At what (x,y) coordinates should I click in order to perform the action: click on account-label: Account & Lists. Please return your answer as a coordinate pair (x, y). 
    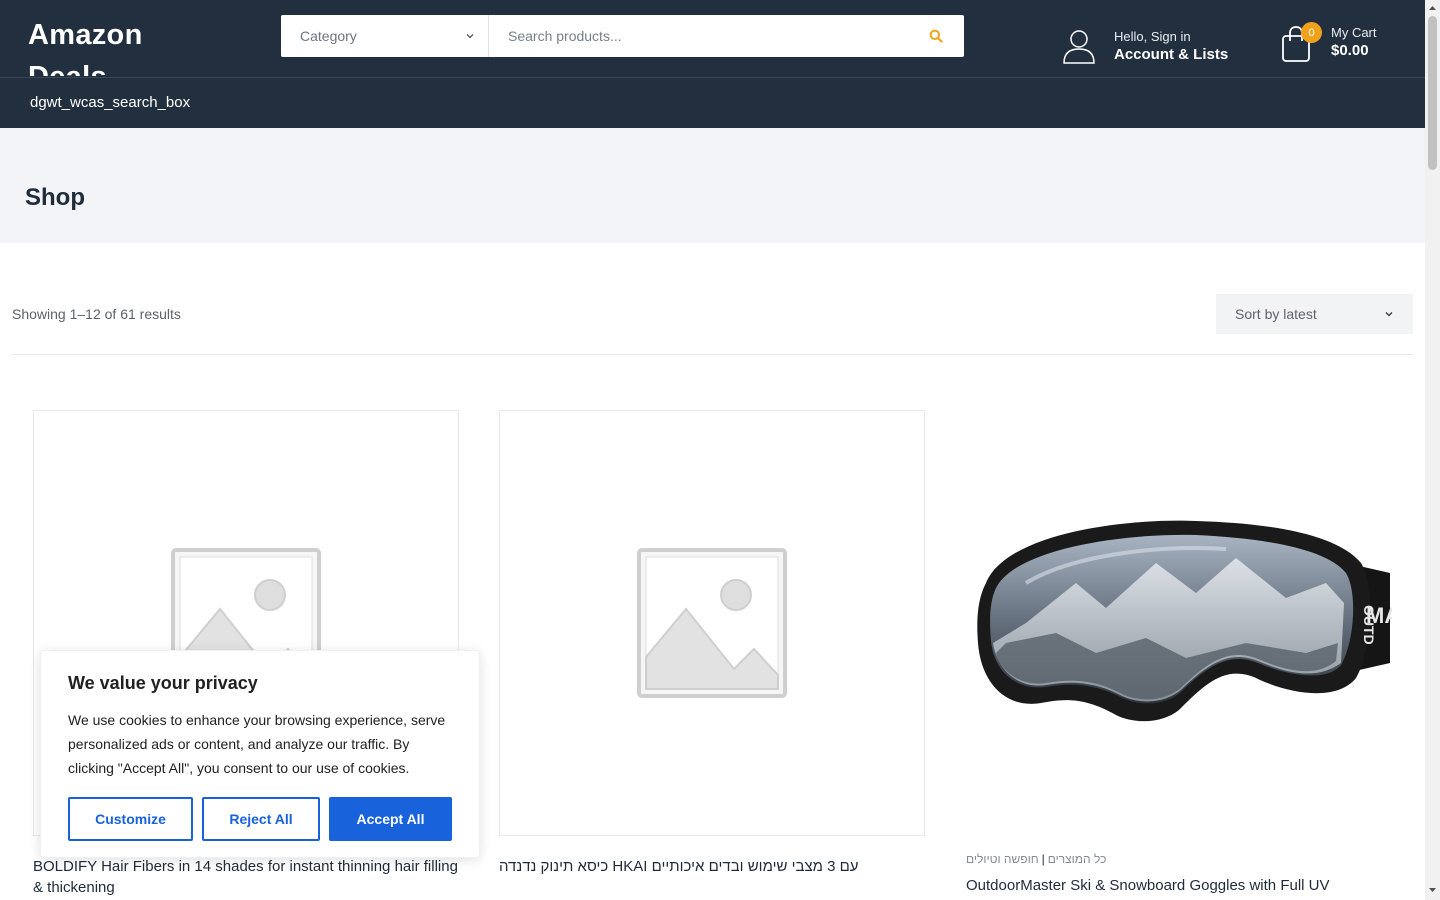
    Looking at the image, I should click on (1171, 54).